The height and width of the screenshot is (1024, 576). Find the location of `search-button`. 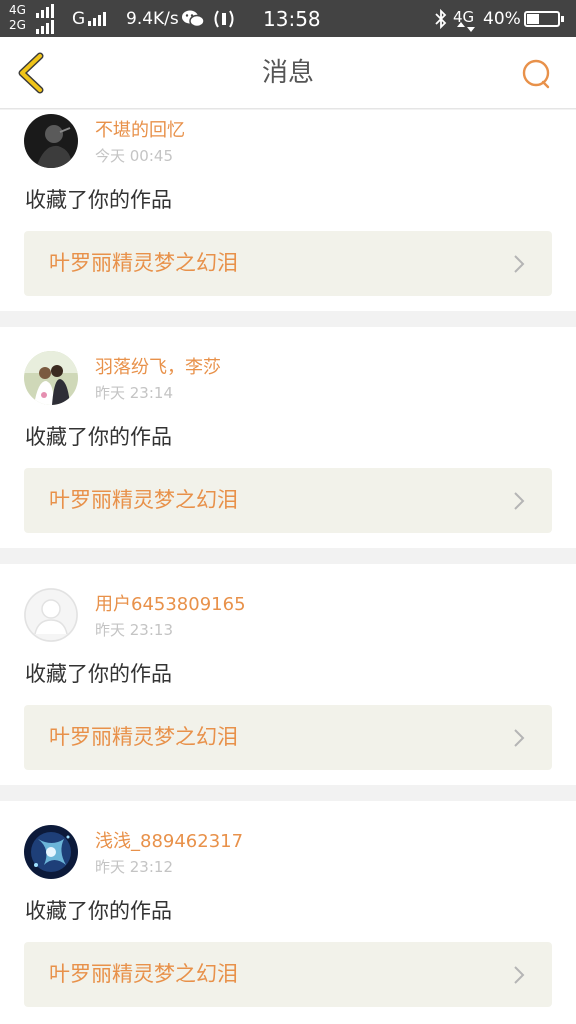

search-button is located at coordinates (536, 75).